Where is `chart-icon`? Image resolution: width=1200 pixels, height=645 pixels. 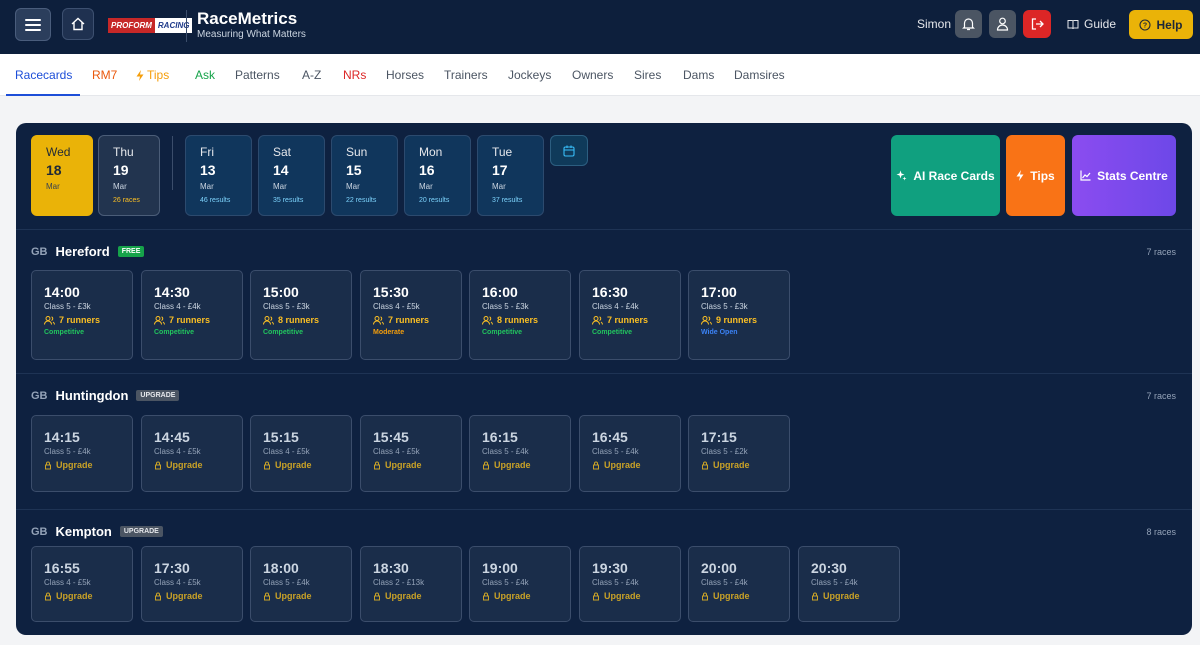
chart-icon is located at coordinates (1085, 175).